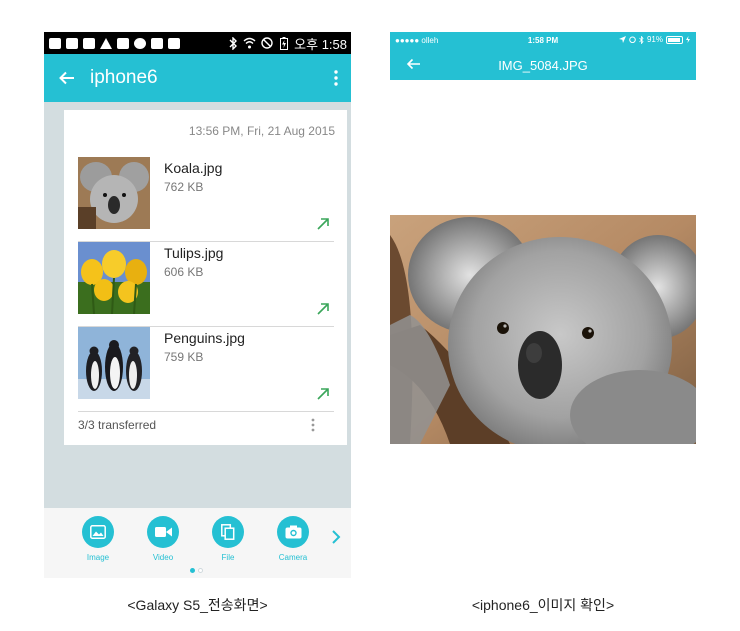  Describe the element at coordinates (114, 278) in the screenshot. I see `tulips-thumbnail` at that location.